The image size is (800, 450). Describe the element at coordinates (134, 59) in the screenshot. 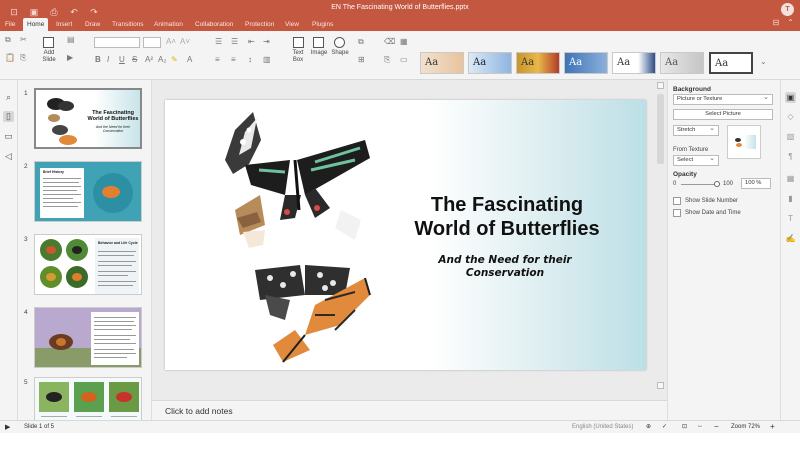

I see `strikethrough-icon: S` at that location.